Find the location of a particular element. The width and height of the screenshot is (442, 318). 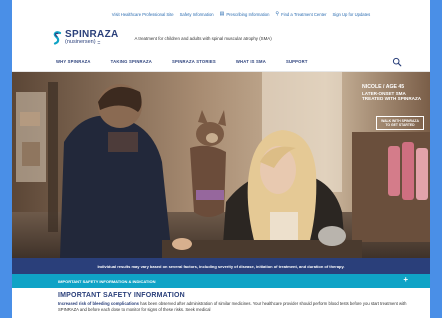

brand-generic: (nusinersen) is located at coordinates (80, 42).